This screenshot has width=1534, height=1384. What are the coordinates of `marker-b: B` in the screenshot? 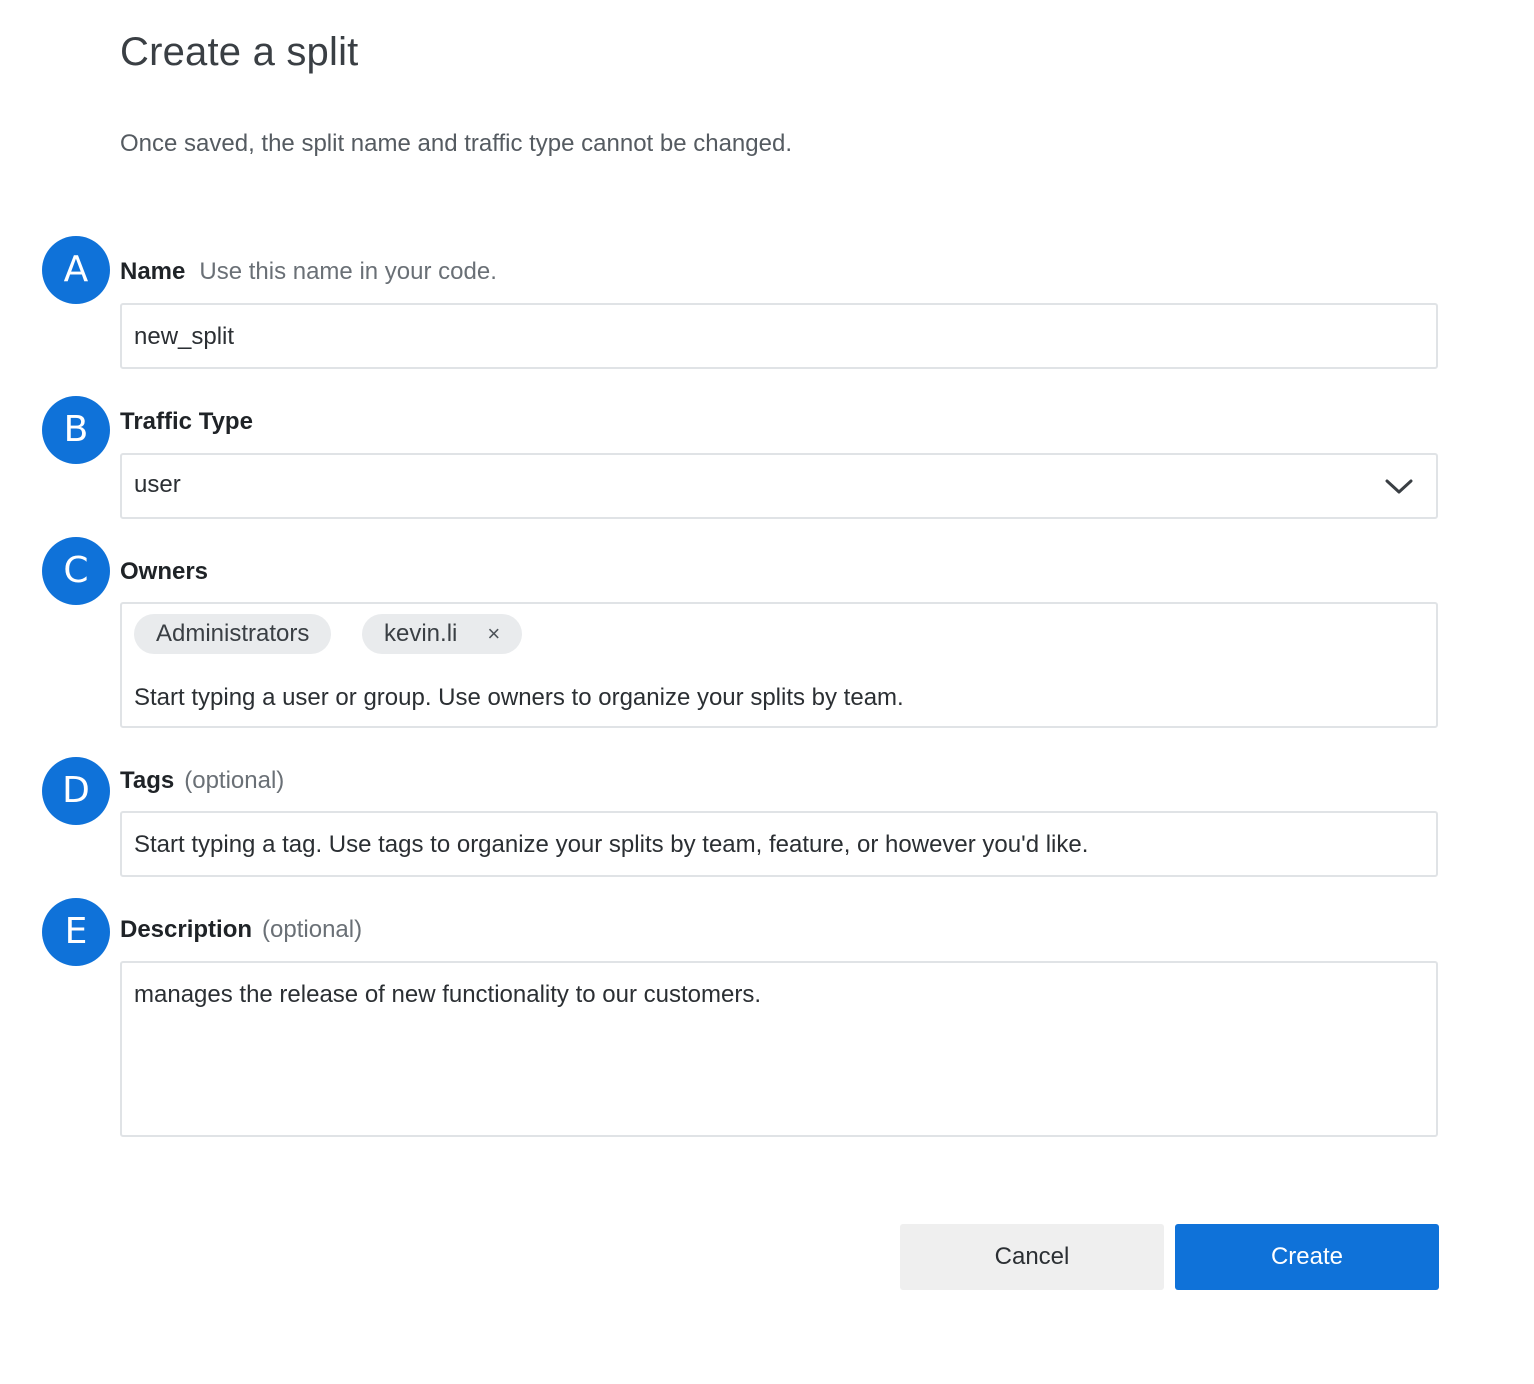 It's located at (76, 430).